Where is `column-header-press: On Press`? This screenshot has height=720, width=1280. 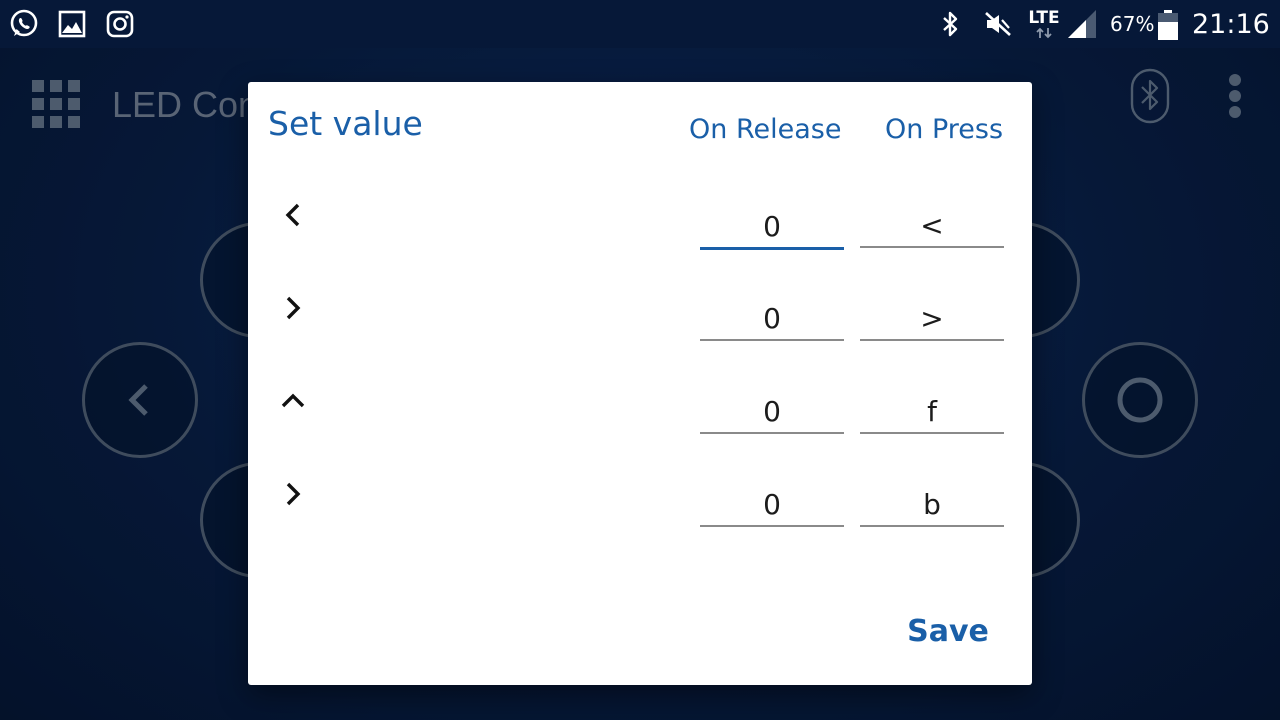
column-header-press: On Press is located at coordinates (944, 129).